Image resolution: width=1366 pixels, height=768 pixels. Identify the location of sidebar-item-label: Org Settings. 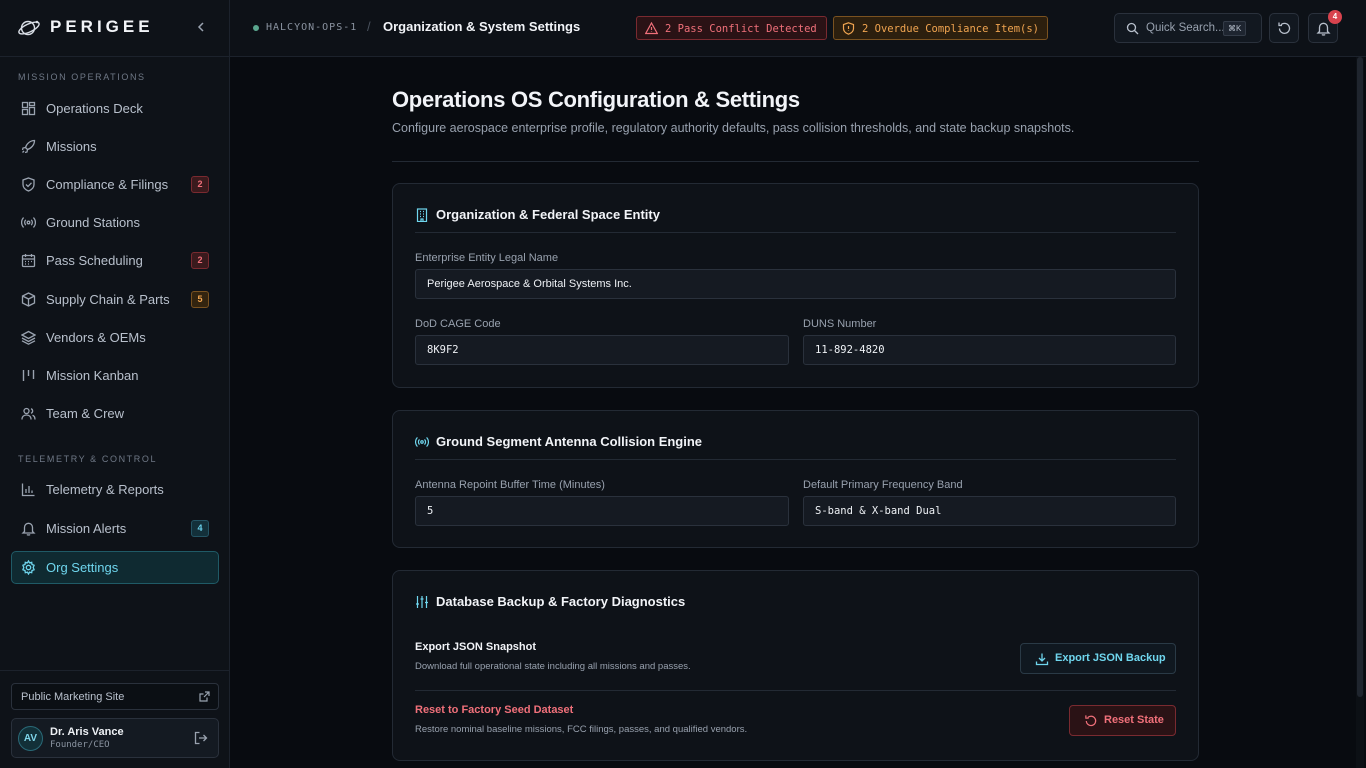
(82, 567).